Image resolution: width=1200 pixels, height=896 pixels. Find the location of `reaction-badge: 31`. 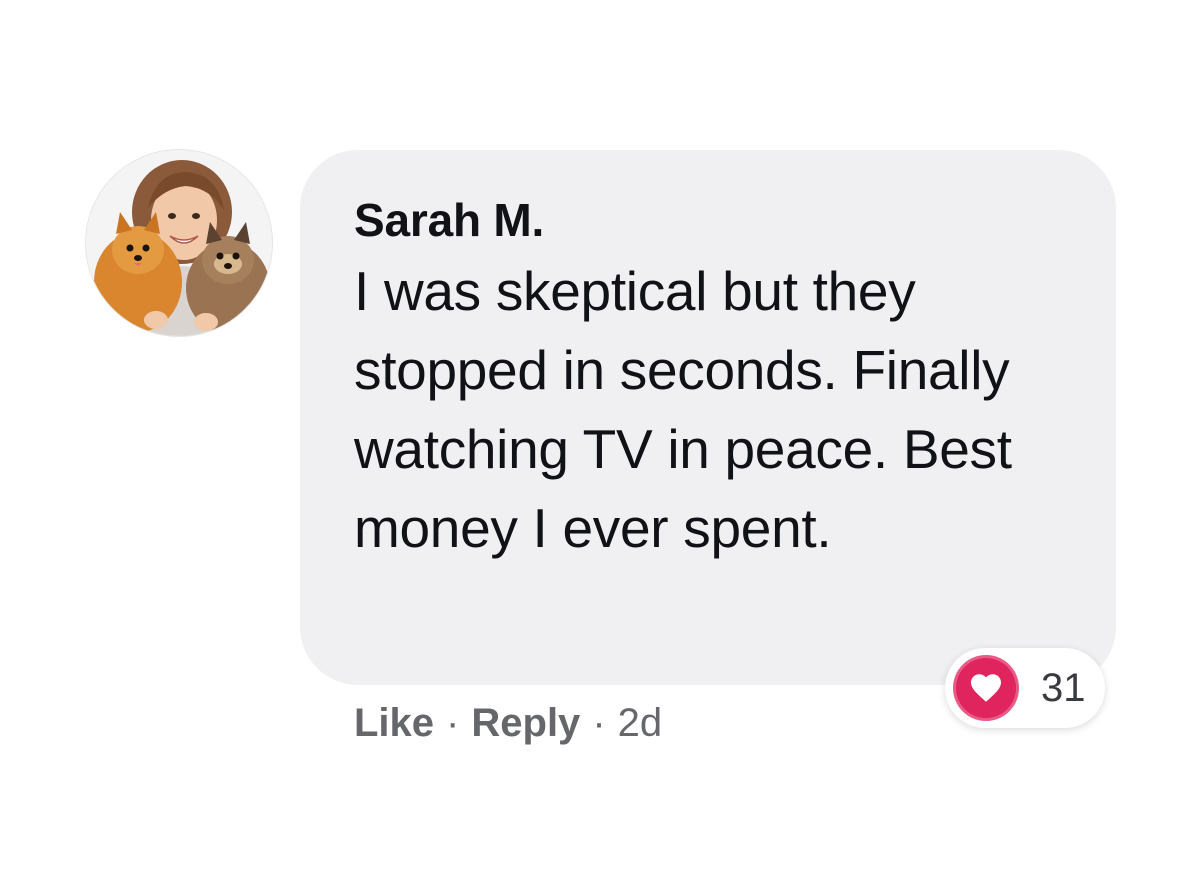

reaction-badge: 31 is located at coordinates (1025, 688).